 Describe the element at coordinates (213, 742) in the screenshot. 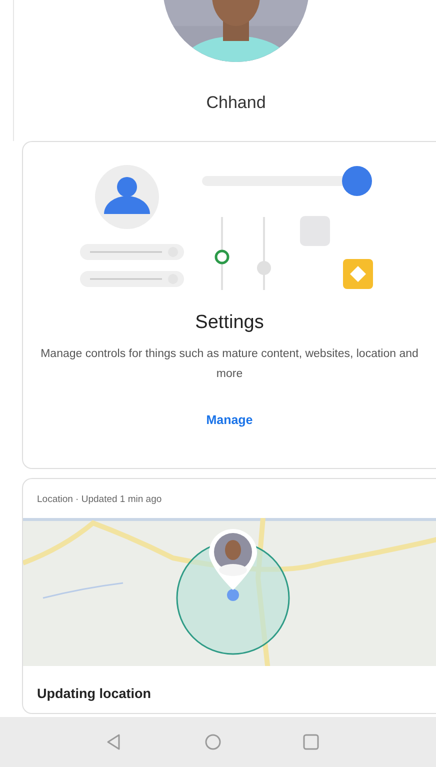

I see `home-icon` at that location.